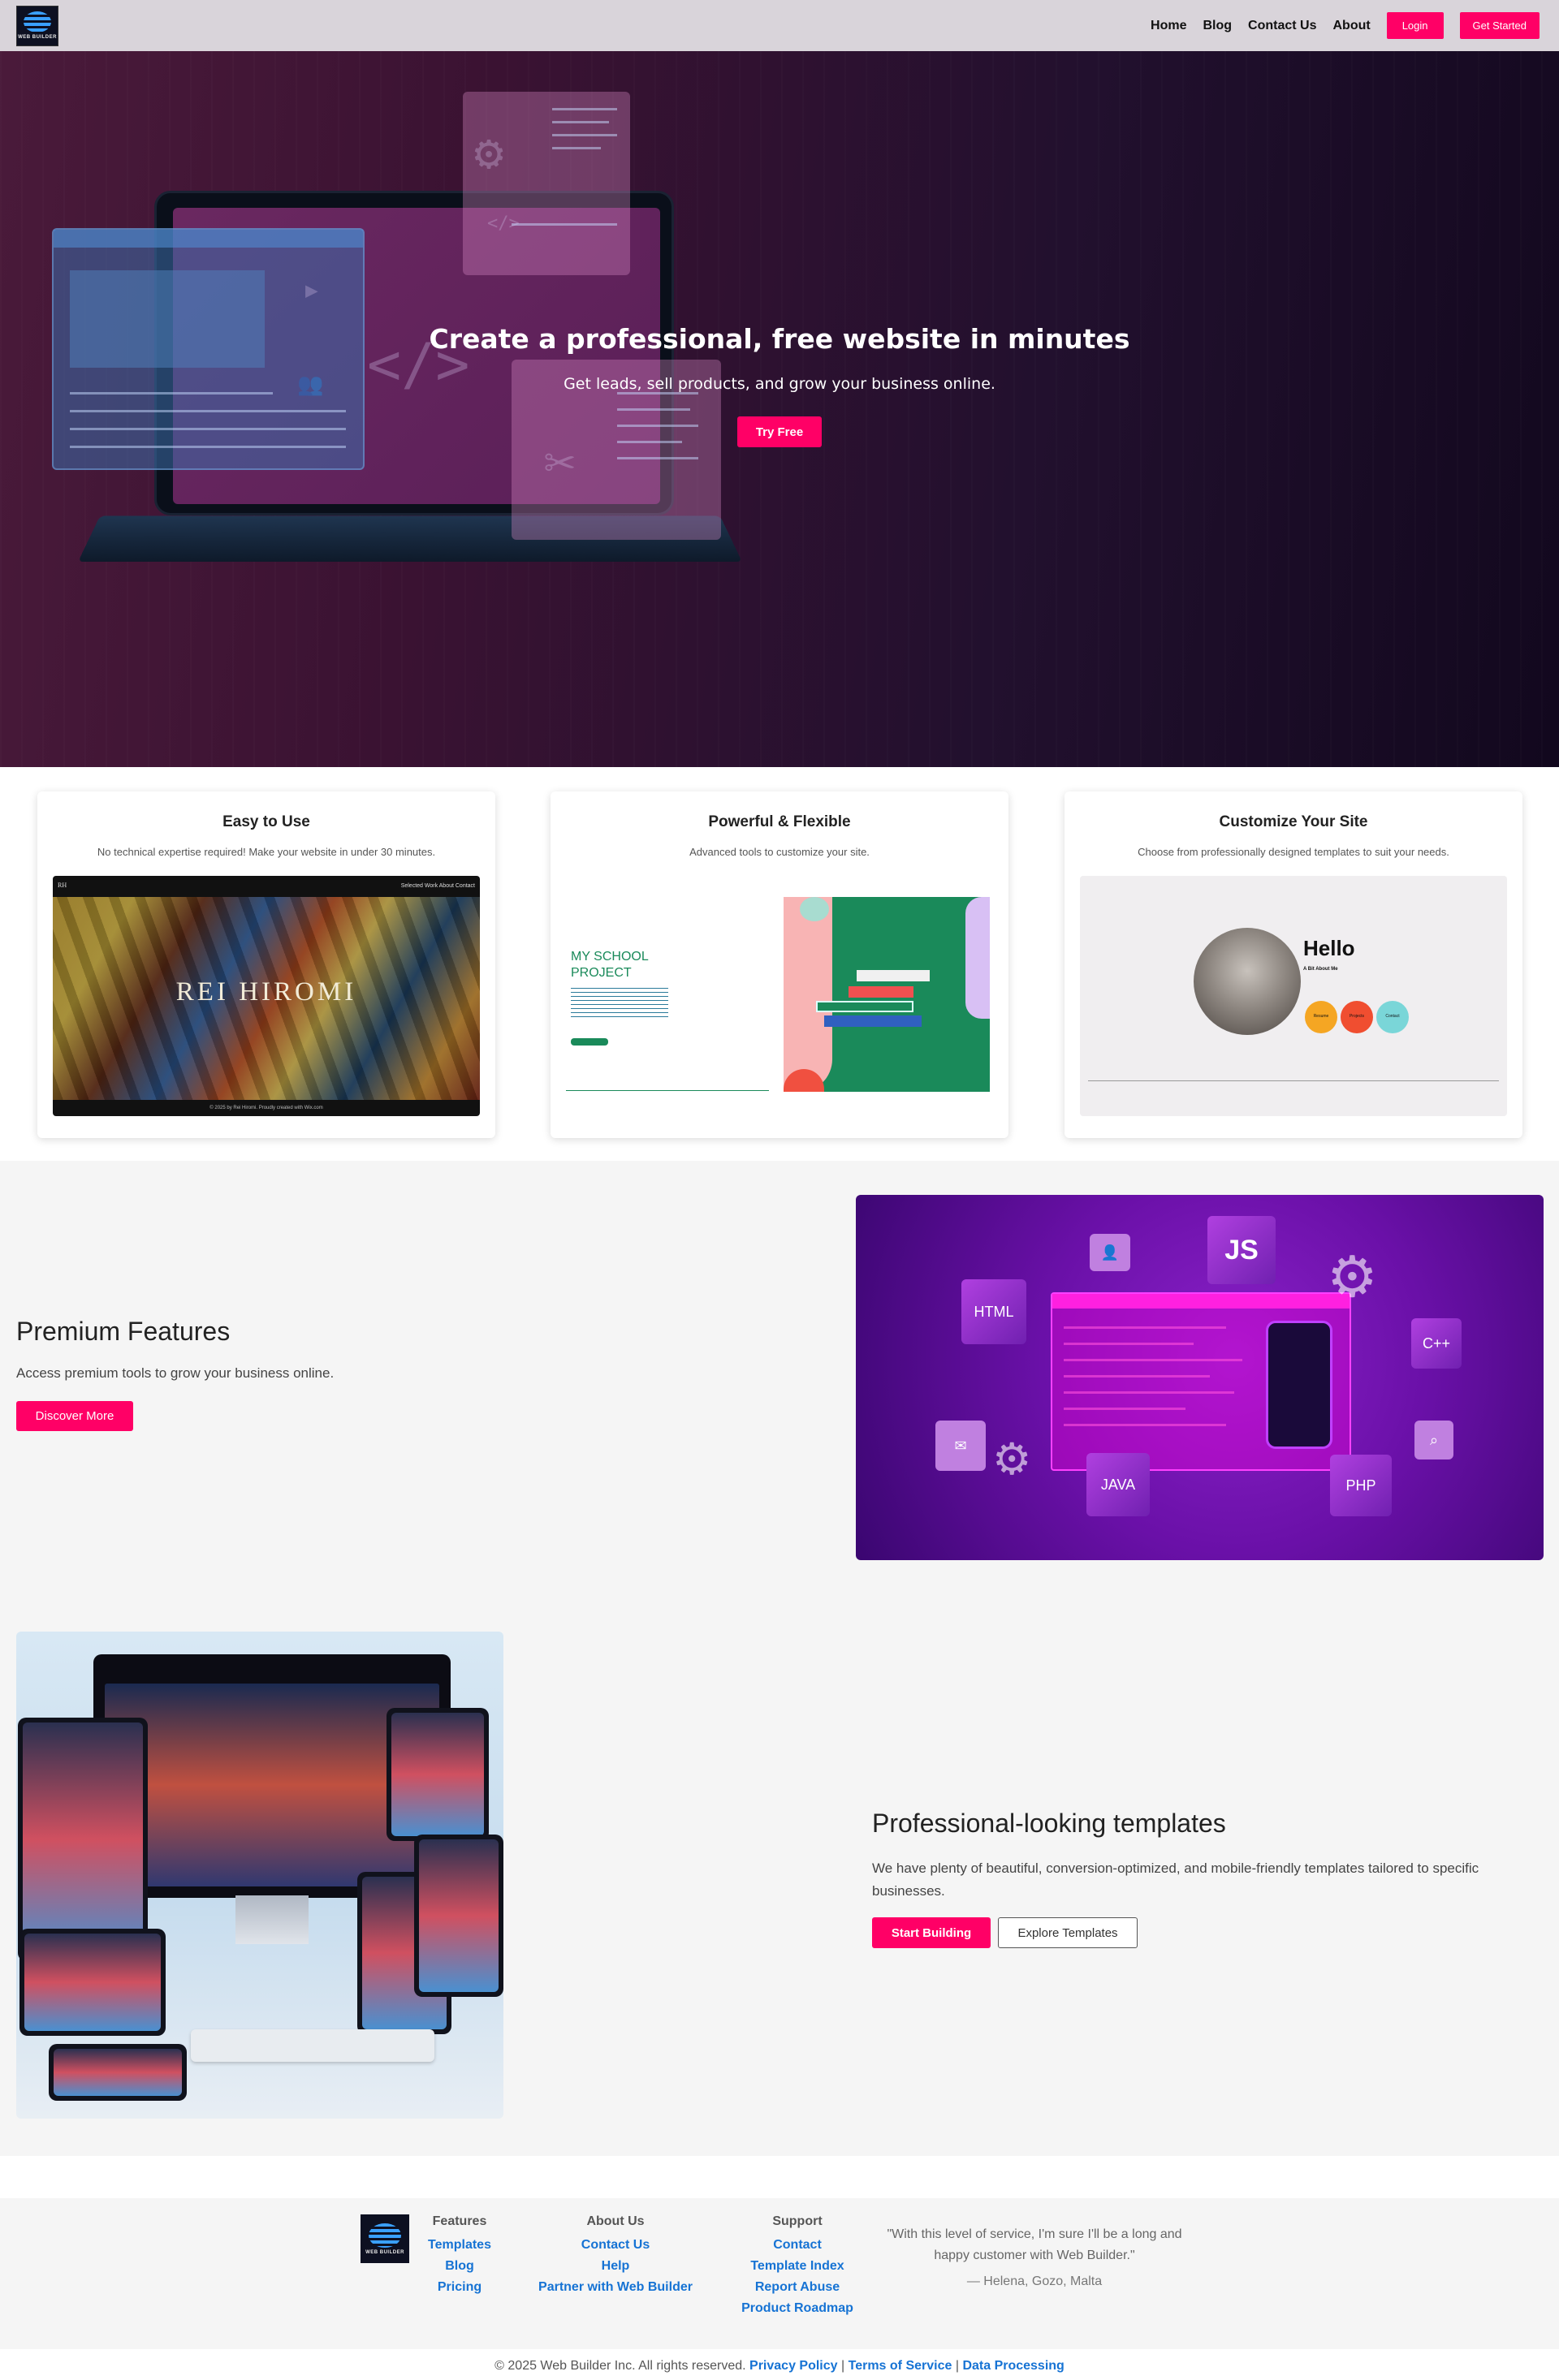  What do you see at coordinates (459, 2221) in the screenshot?
I see `footer-heading: Features` at bounding box center [459, 2221].